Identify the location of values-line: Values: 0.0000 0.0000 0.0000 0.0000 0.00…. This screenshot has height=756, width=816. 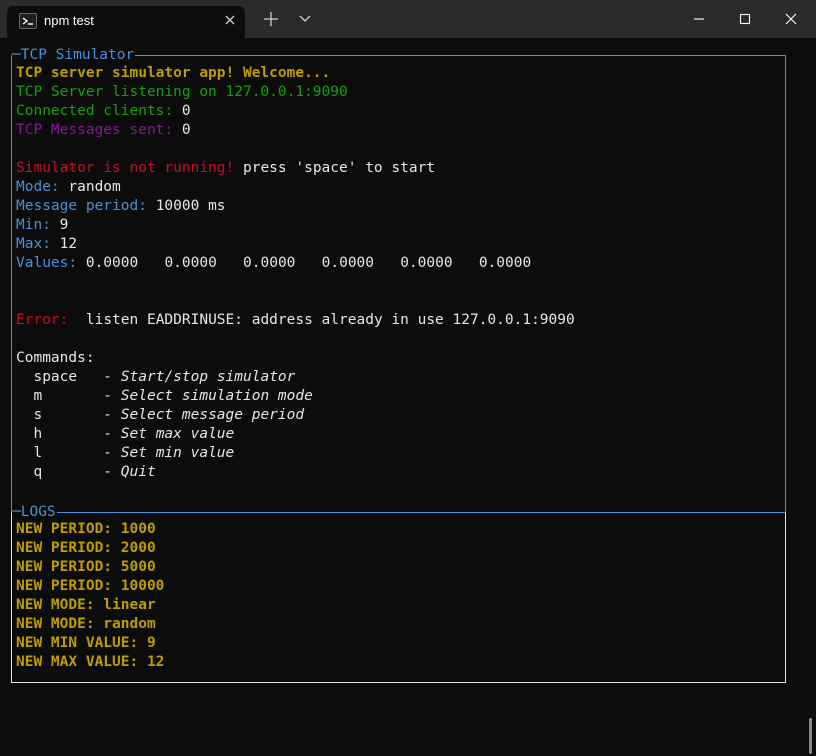
(273, 263).